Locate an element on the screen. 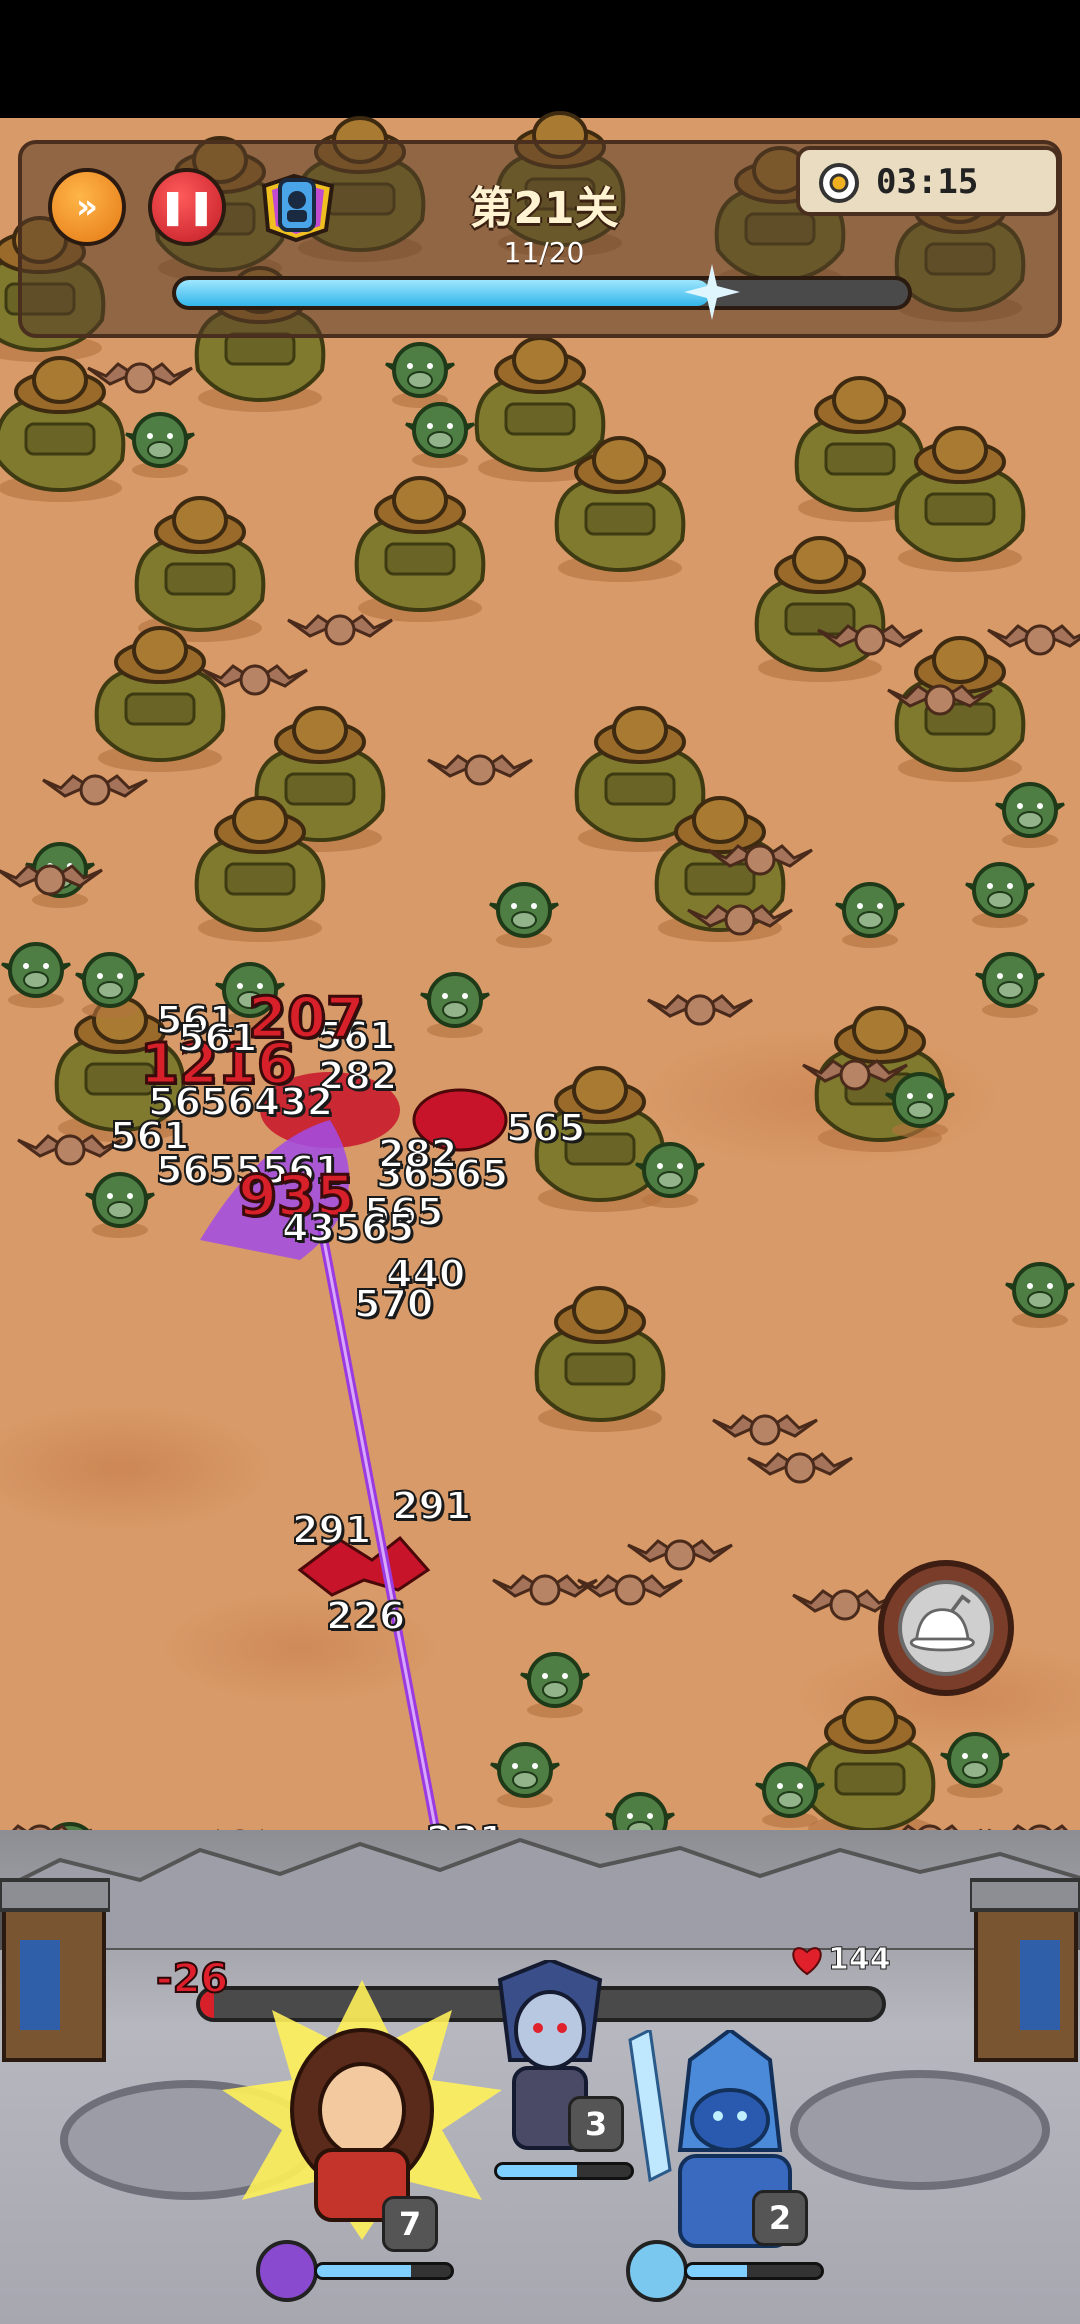 The image size is (1080, 2324). rock-wall is located at coordinates (540, 1893).